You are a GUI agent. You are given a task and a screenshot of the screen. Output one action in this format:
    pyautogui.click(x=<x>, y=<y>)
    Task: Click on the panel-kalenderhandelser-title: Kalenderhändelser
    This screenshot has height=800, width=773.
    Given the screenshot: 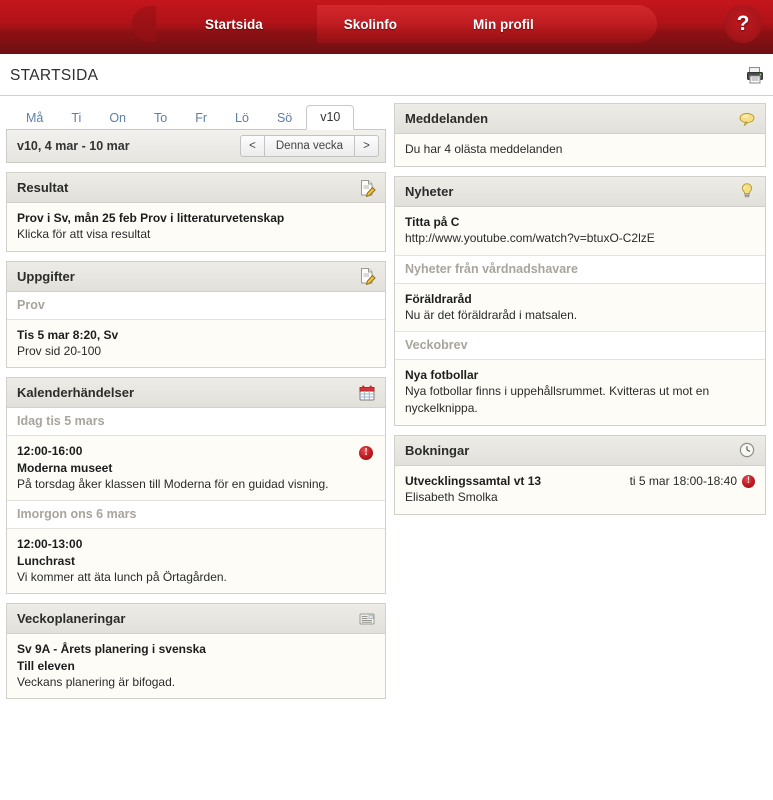 What is the action you would take?
    pyautogui.click(x=76, y=393)
    